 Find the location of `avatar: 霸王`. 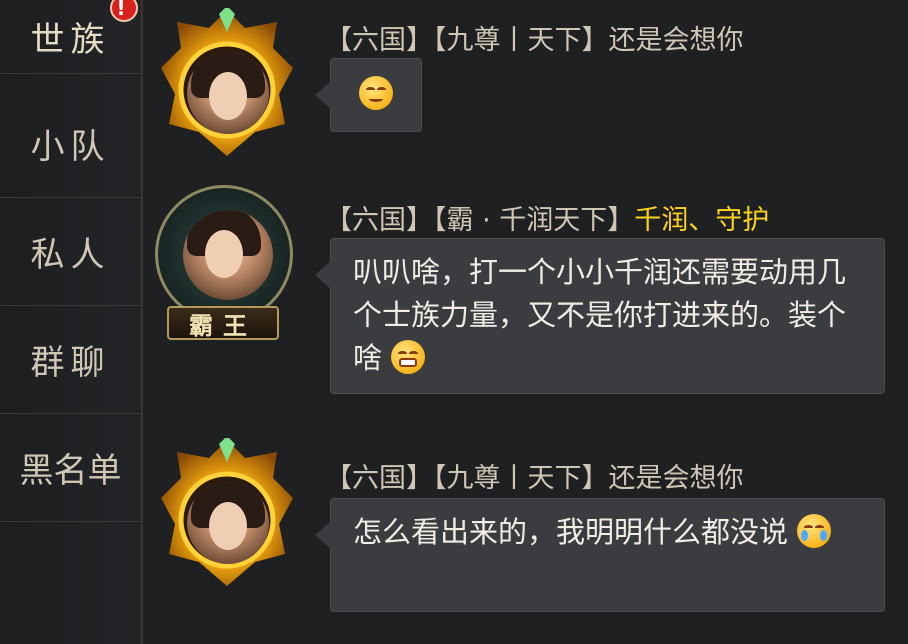

avatar: 霸王 is located at coordinates (227, 265).